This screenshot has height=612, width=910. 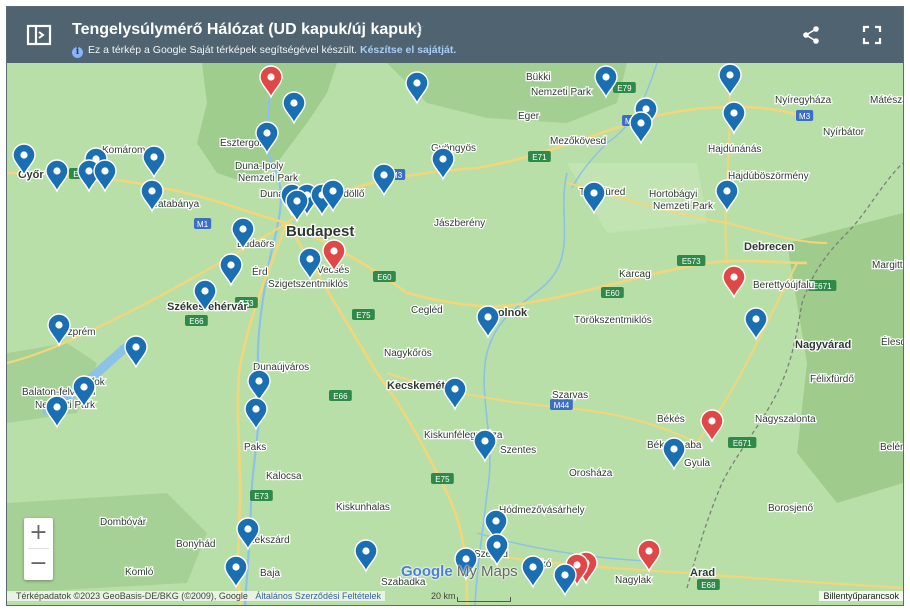 What do you see at coordinates (768, 176) in the screenshot?
I see `place-label: Hajdúböszörmény` at bounding box center [768, 176].